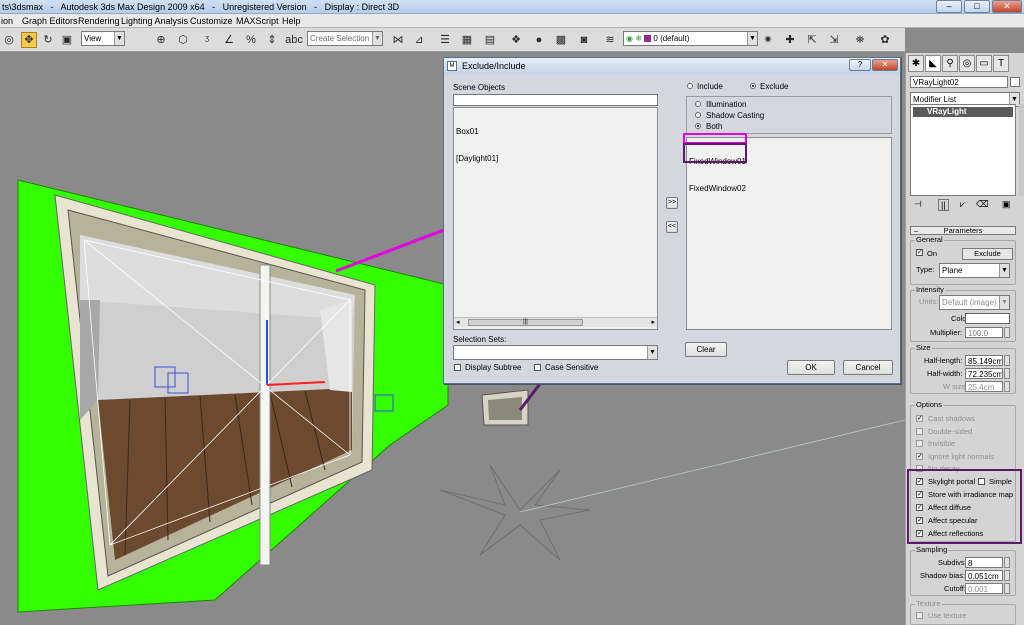 The width and height of the screenshot is (1024, 625). Describe the element at coordinates (398, 40) in the screenshot. I see `mirror-icon: ⋈` at that location.